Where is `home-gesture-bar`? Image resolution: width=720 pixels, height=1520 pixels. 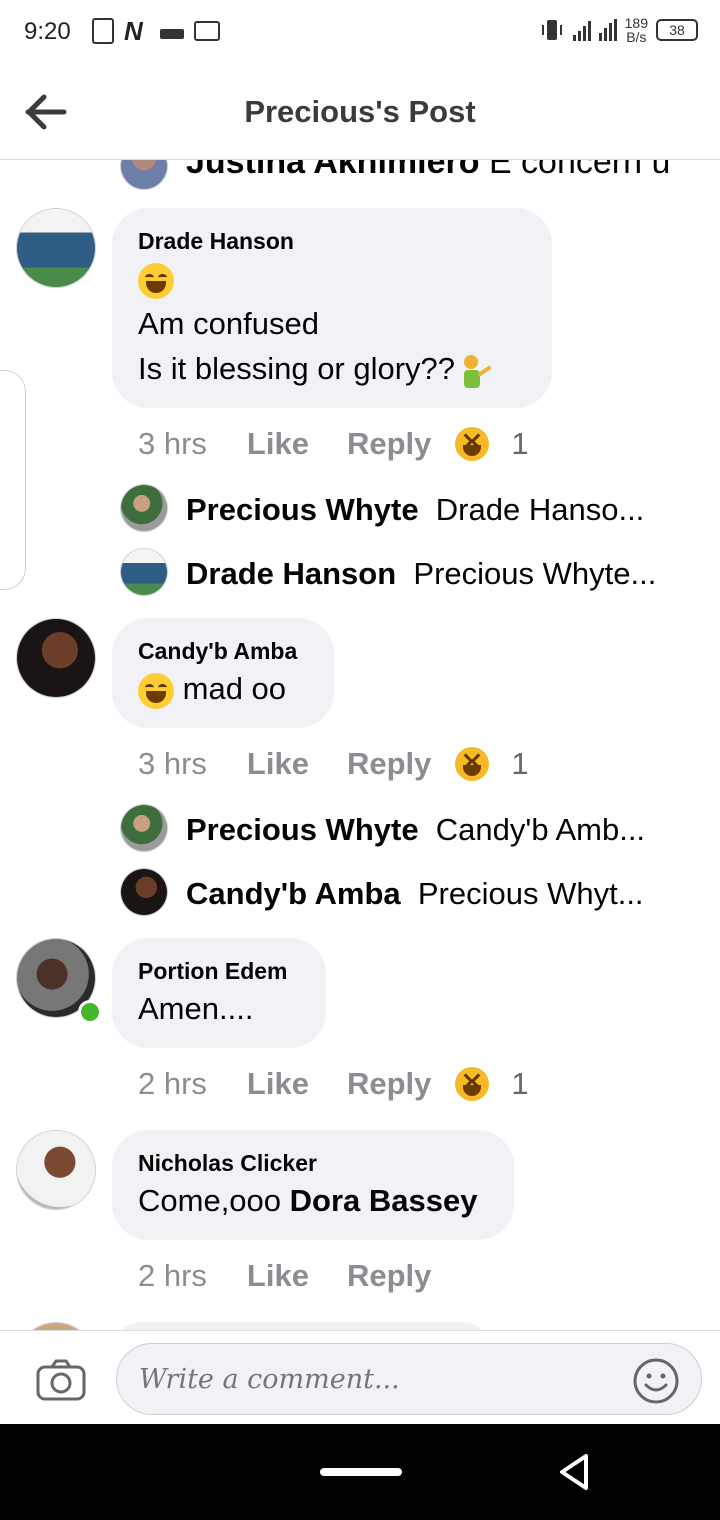 home-gesture-bar is located at coordinates (361, 1472).